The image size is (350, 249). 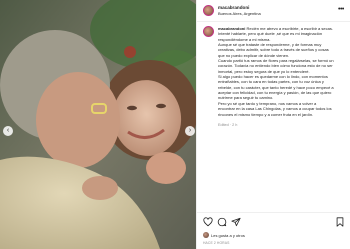 What do you see at coordinates (273, 230) in the screenshot?
I see `post-actions: Les gusta a y otros HACE 2 HORAS` at bounding box center [273, 230].